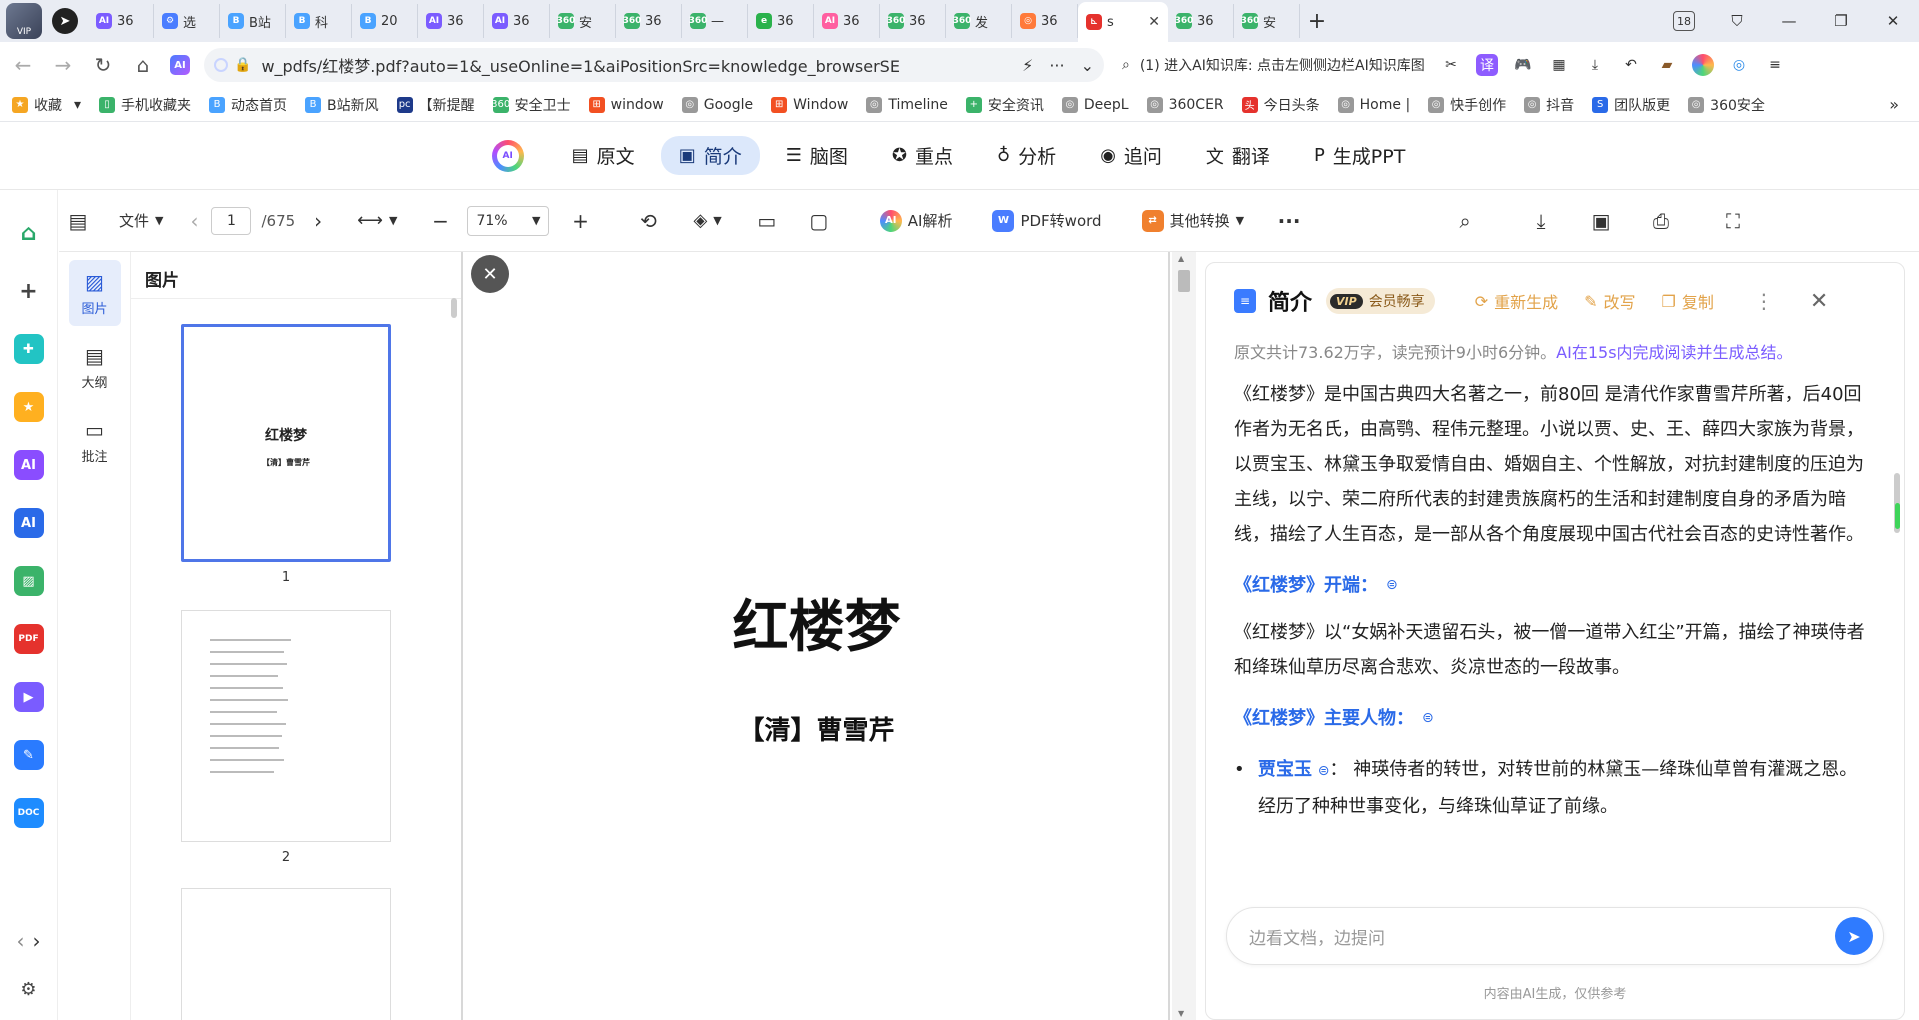  Describe the element at coordinates (1898, 633) in the screenshot. I see `panel-scrollbar` at that location.